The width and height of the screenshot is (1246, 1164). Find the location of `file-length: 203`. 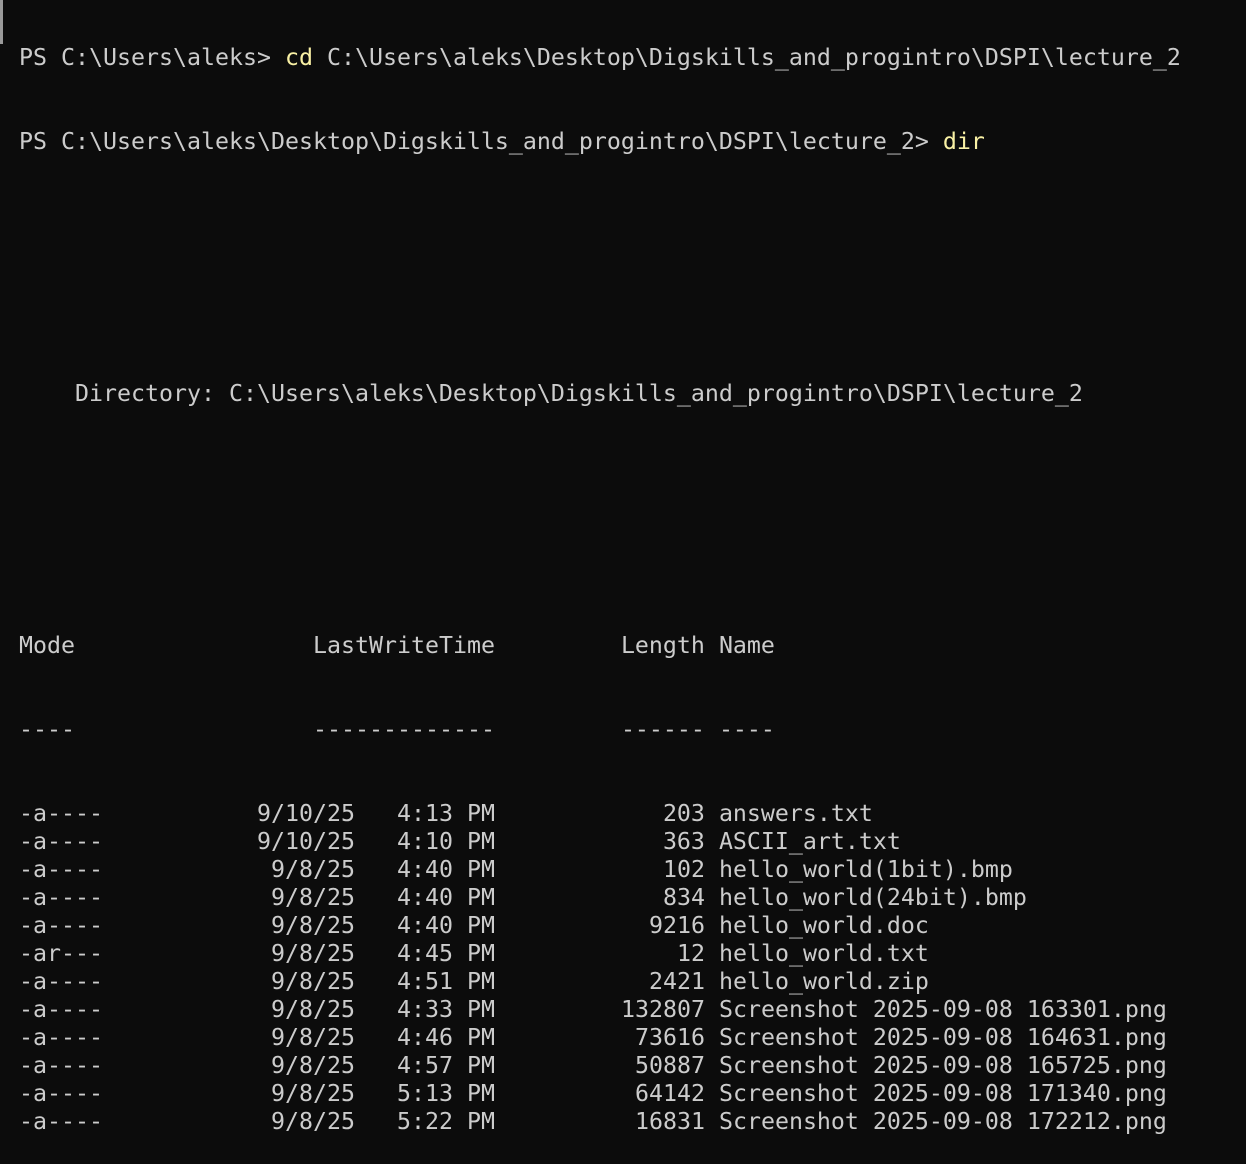

file-length: 203 is located at coordinates (683, 813).